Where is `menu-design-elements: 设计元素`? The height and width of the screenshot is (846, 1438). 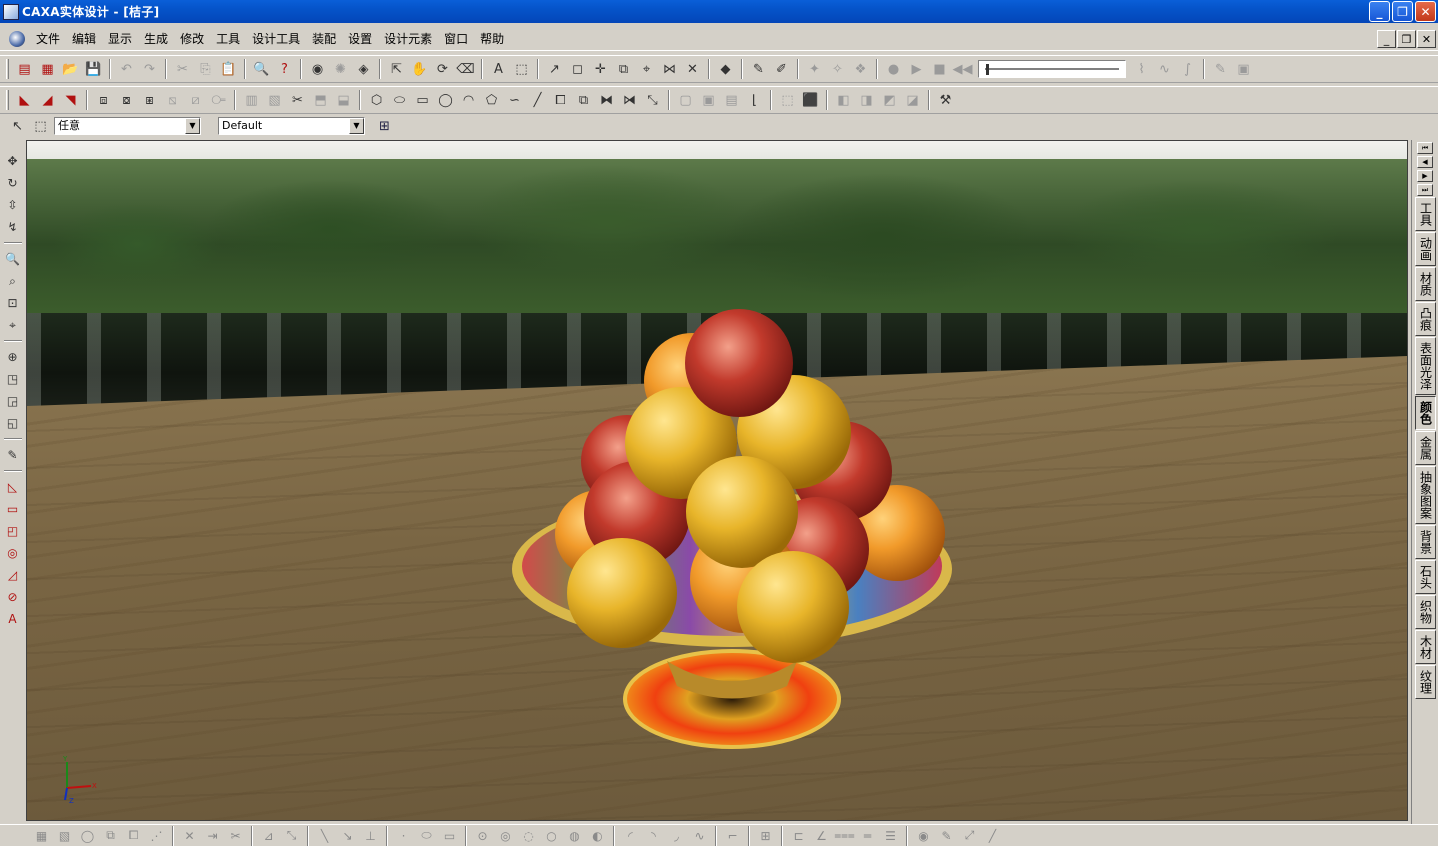 menu-design-elements: 设计元素 is located at coordinates (408, 39).